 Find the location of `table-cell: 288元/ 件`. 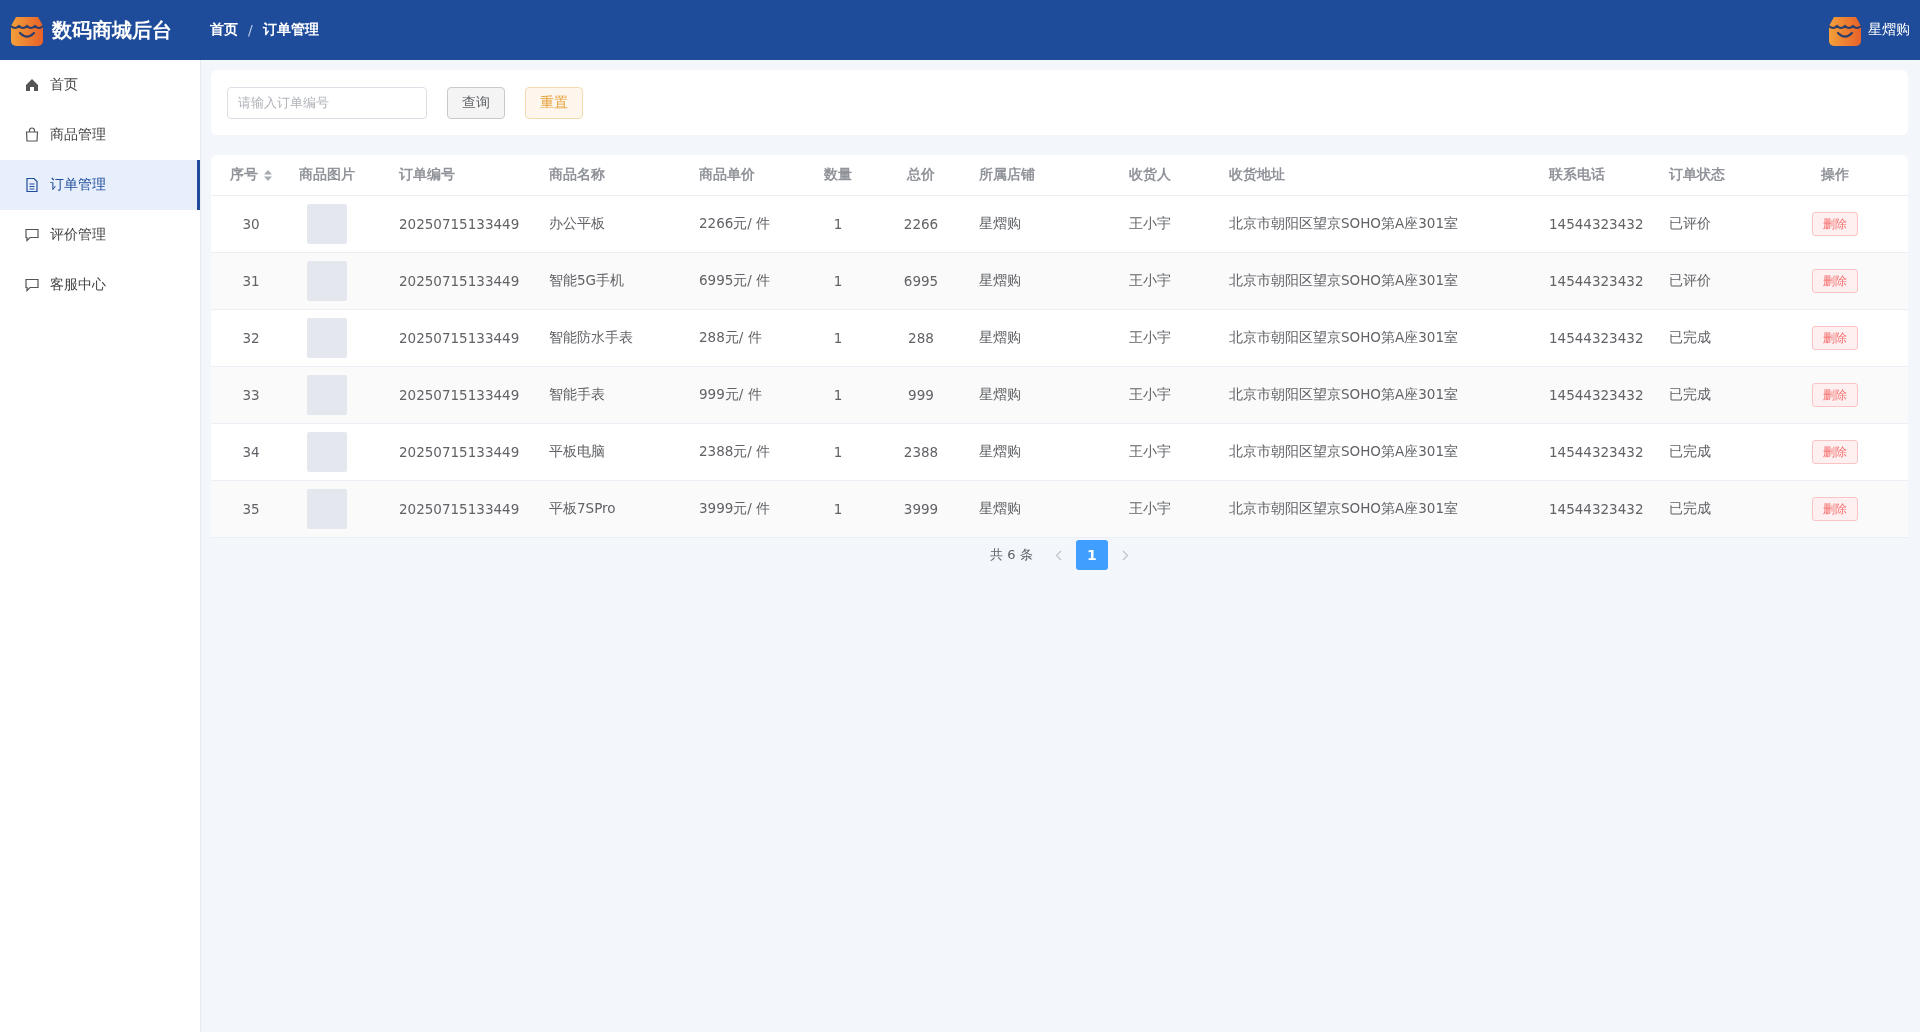

table-cell: 288元/ 件 is located at coordinates (730, 338).